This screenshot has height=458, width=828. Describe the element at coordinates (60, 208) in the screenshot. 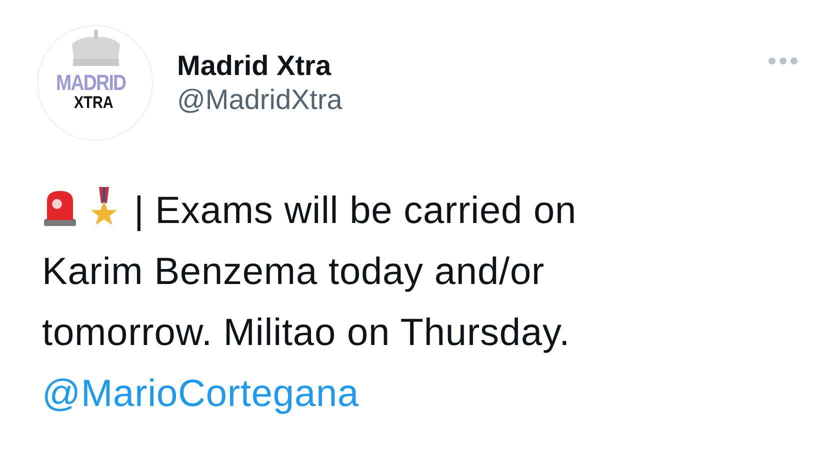

I see `siren-icon` at that location.